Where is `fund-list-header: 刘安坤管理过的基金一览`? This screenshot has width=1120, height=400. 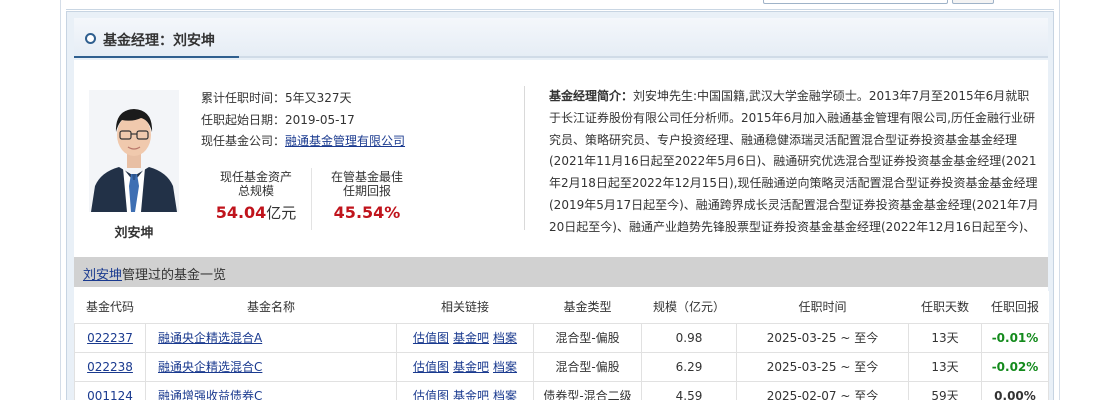 fund-list-header: 刘安坤管理过的基金一览 is located at coordinates (561, 272).